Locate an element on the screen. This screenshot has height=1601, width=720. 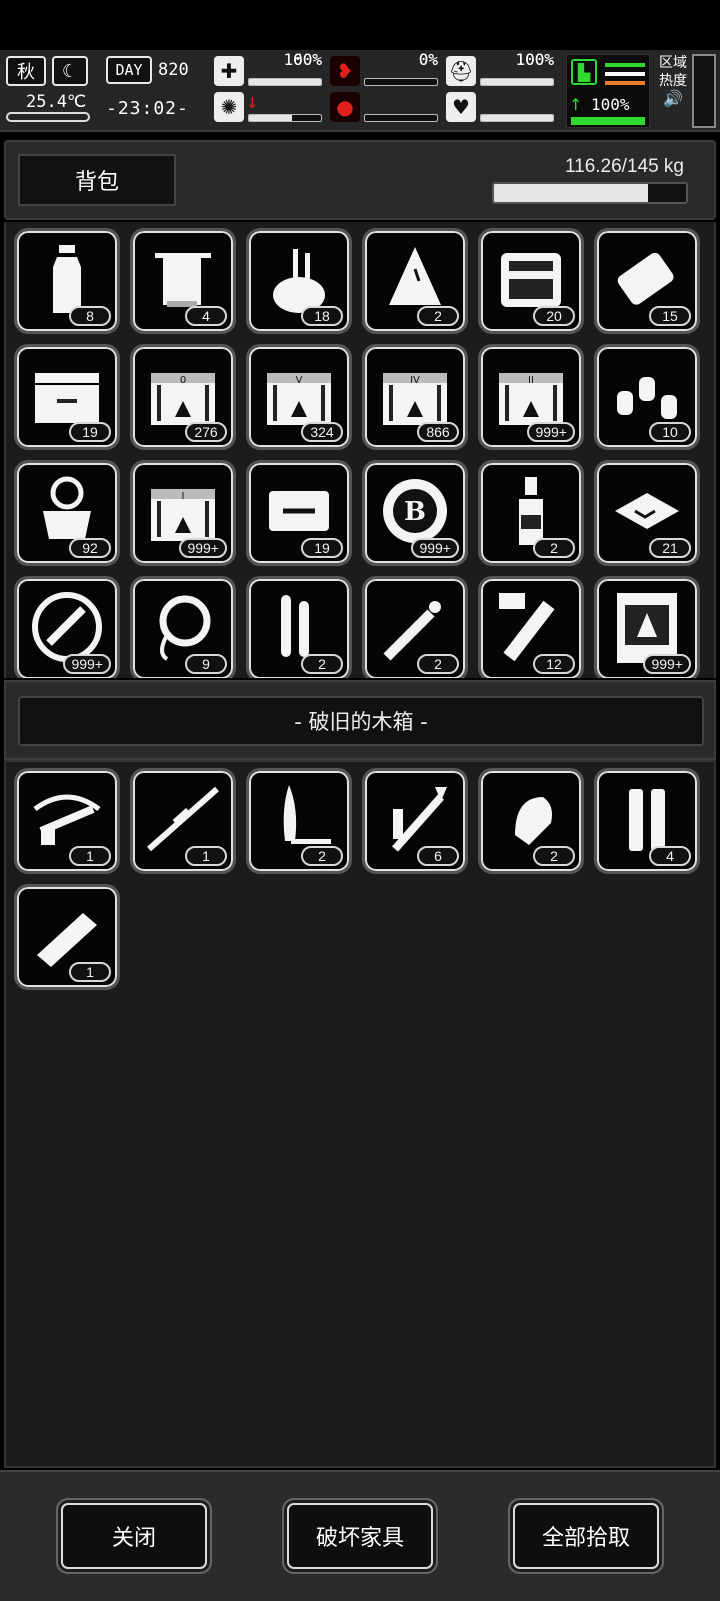
stat-trend-icon: ↓ is located at coordinates (252, 103).